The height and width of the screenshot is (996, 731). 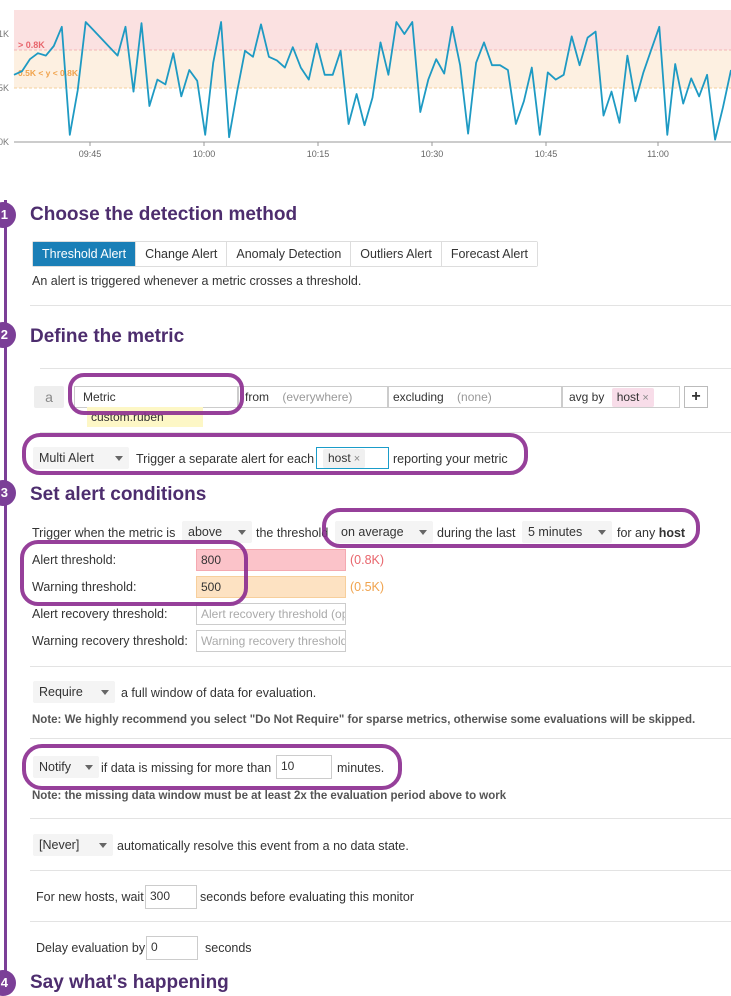 What do you see at coordinates (228, 948) in the screenshot?
I see `delay-suffix: seconds` at bounding box center [228, 948].